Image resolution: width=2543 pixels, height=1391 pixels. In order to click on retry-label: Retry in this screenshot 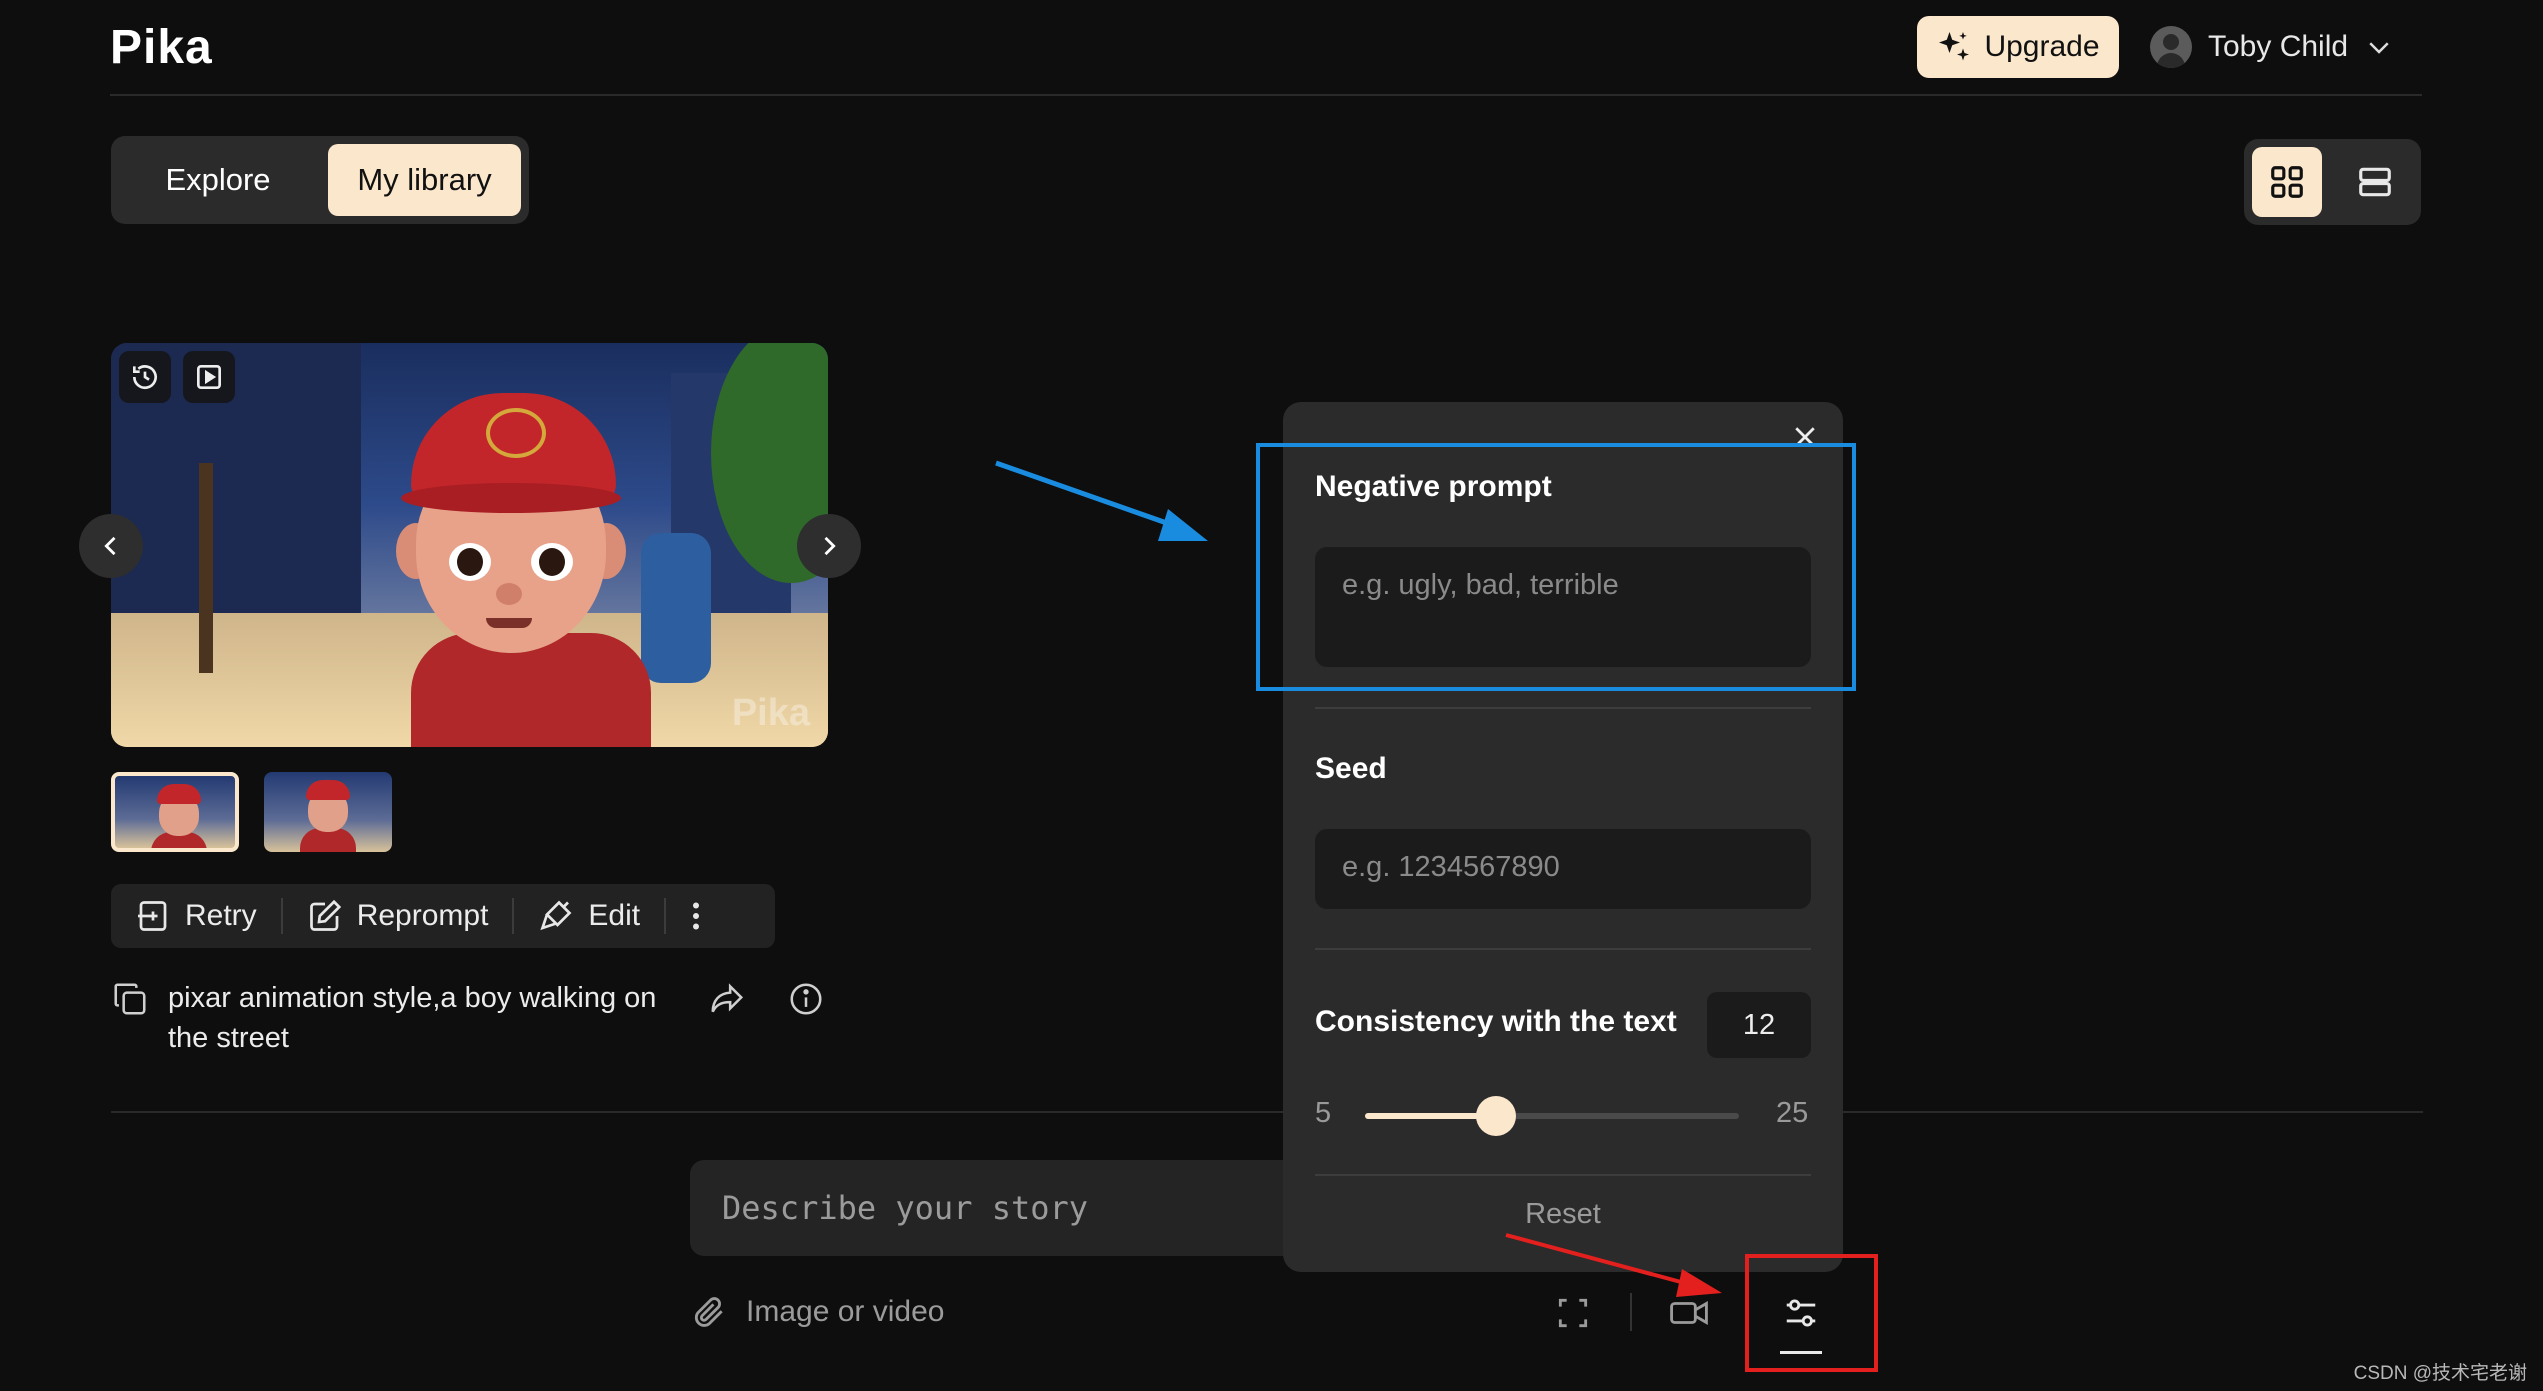, I will do `click(221, 915)`.